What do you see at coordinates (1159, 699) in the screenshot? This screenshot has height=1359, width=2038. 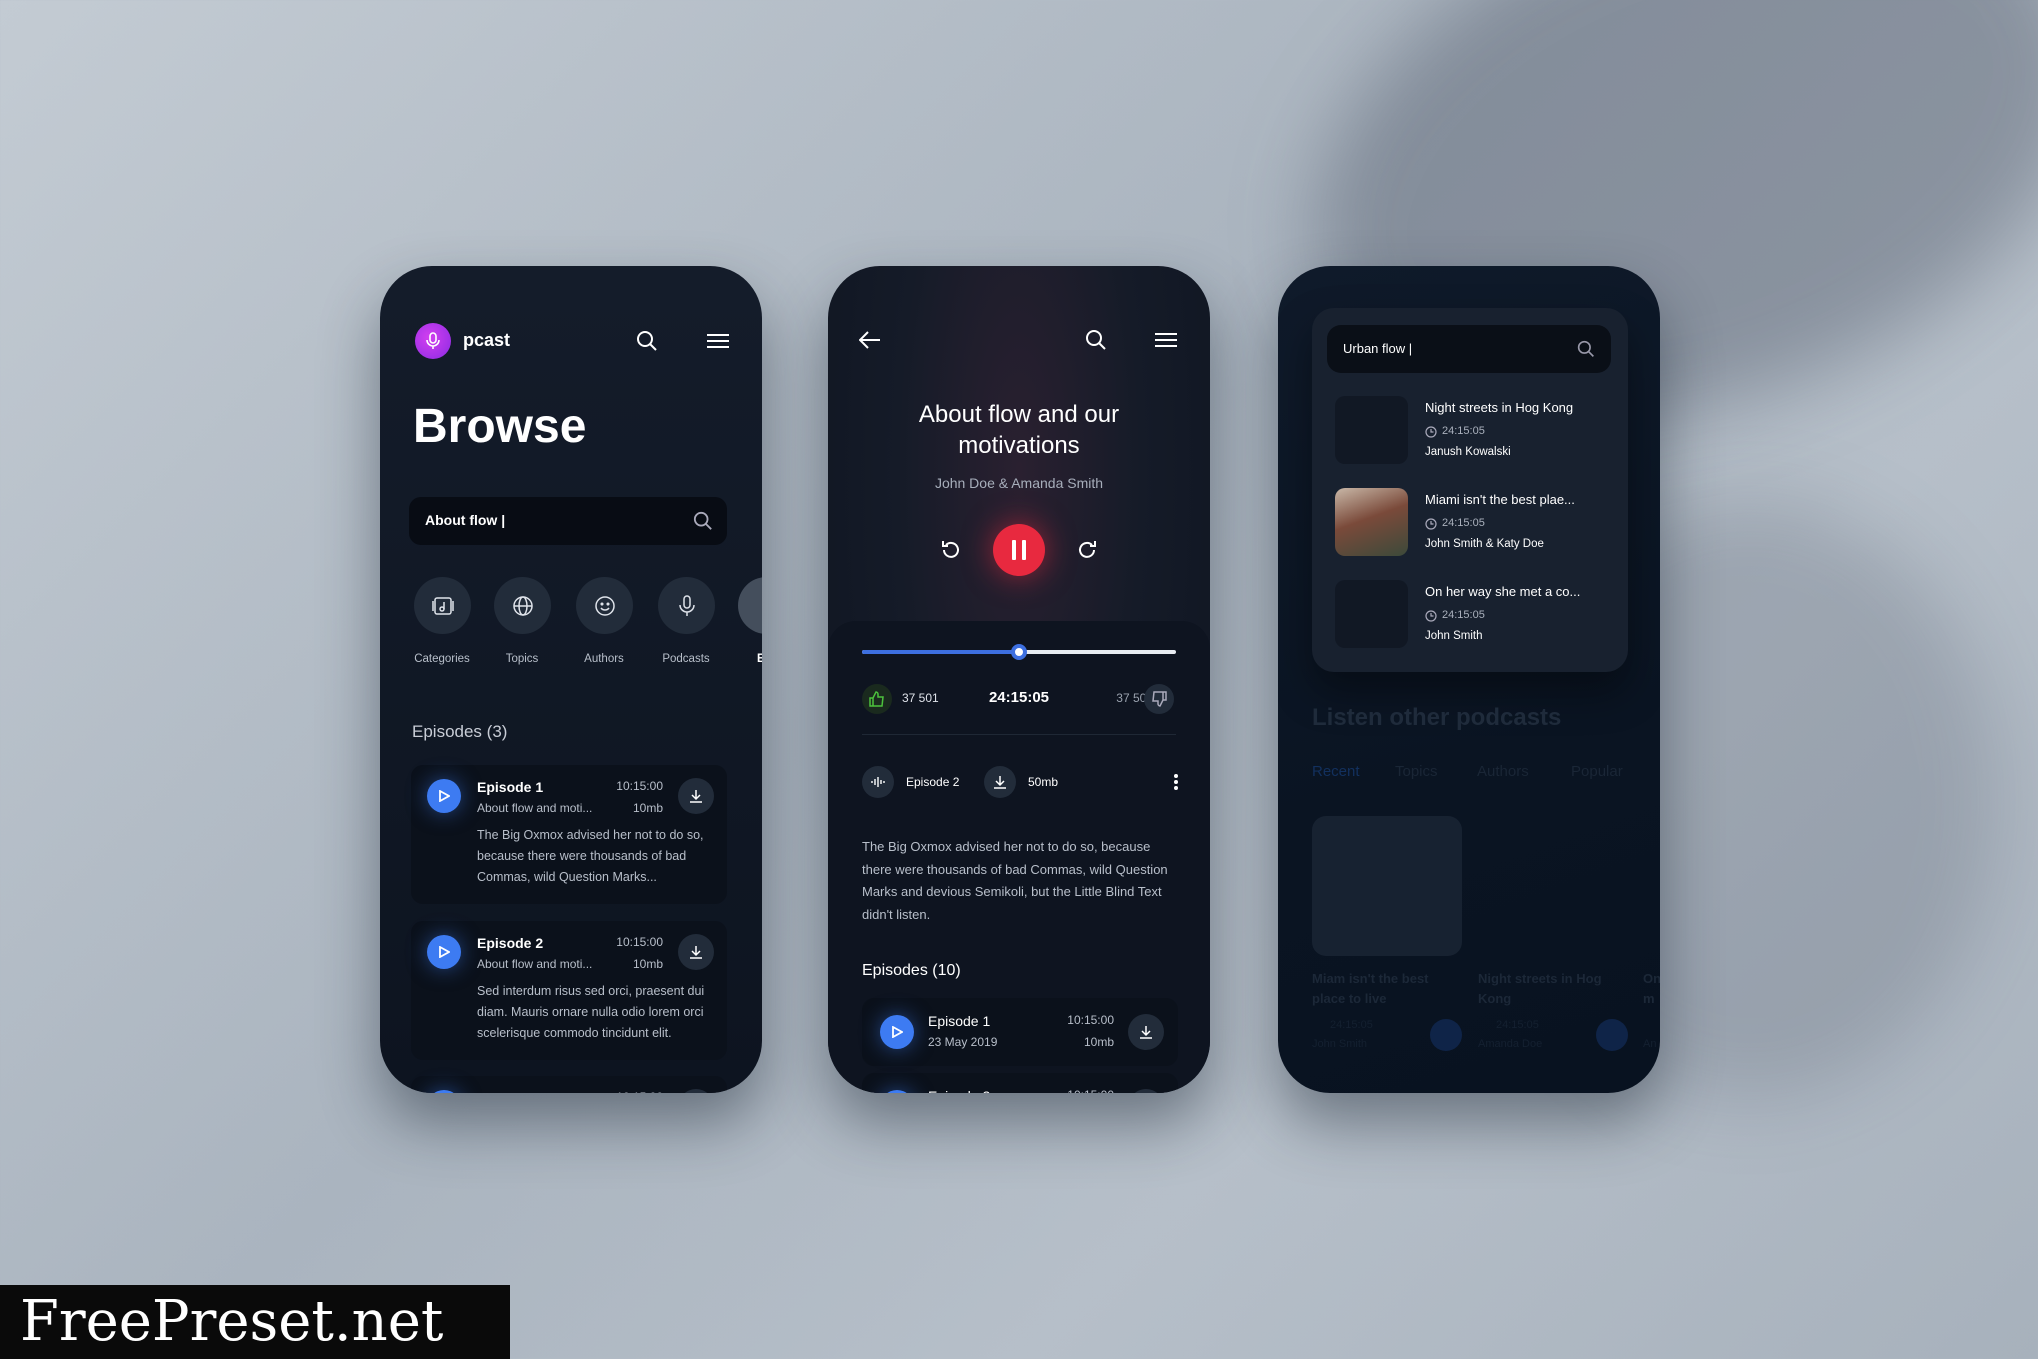 I see `dislike-button` at bounding box center [1159, 699].